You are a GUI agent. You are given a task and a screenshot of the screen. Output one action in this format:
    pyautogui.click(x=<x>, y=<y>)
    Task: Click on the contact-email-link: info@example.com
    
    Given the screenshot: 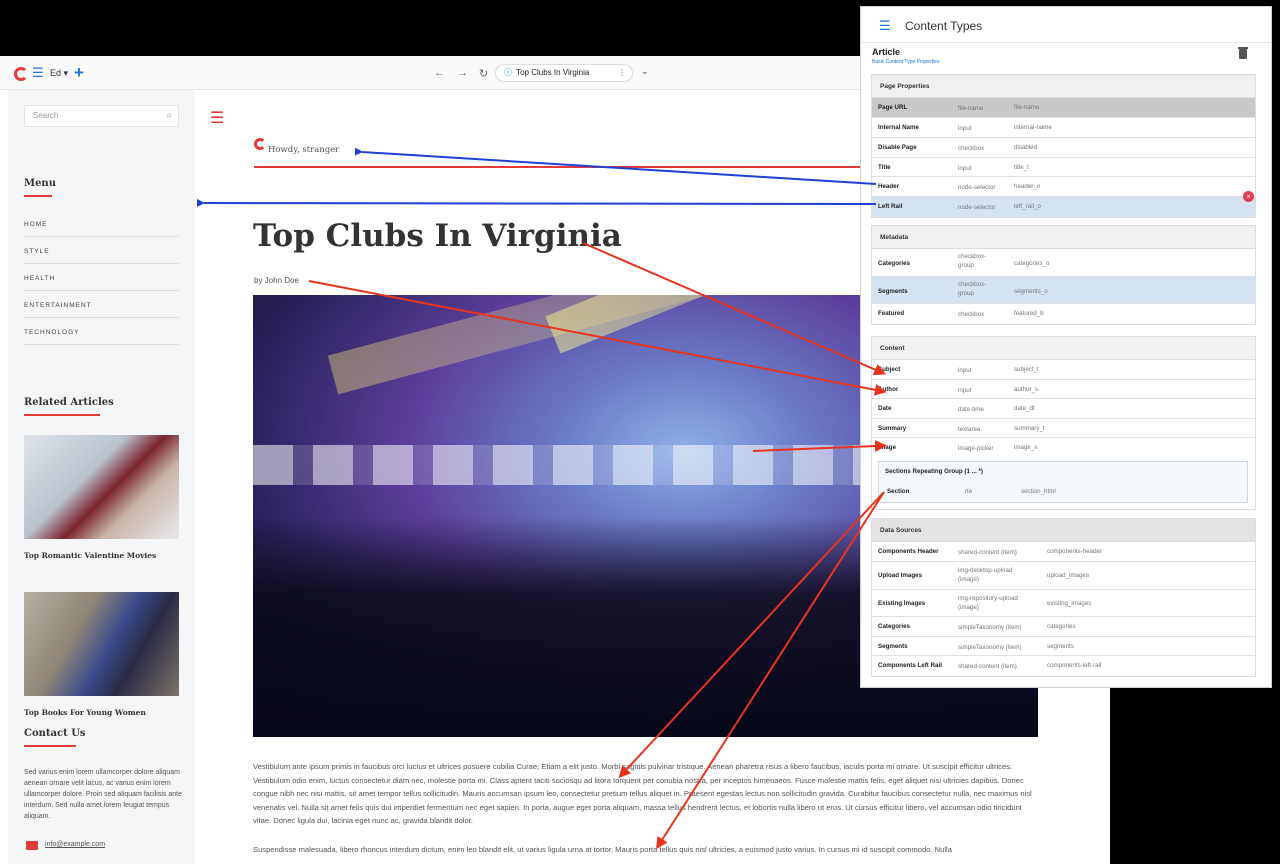 What is the action you would take?
    pyautogui.click(x=75, y=844)
    